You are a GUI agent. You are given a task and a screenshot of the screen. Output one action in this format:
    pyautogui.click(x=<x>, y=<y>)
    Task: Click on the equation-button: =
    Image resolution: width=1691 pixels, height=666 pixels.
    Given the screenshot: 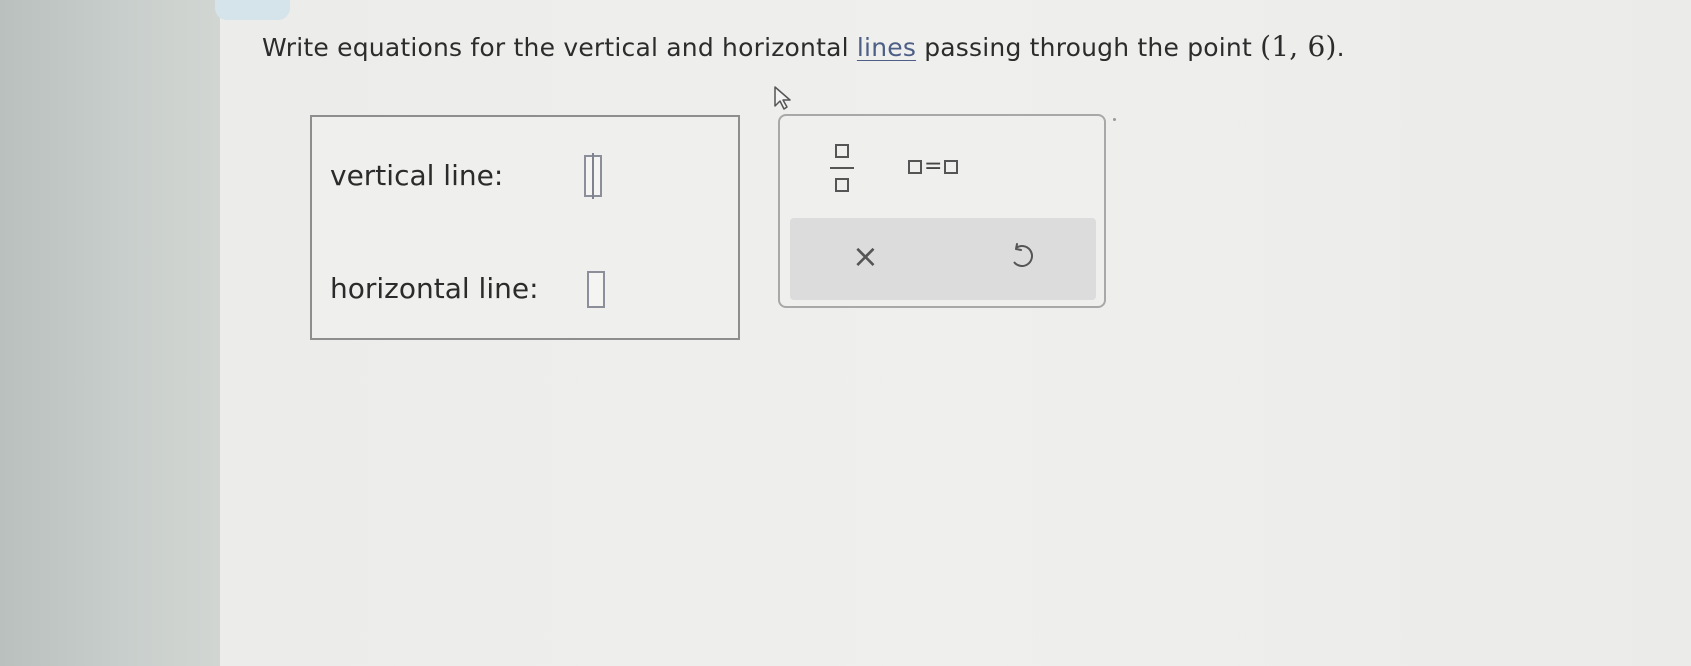 What is the action you would take?
    pyautogui.click(x=933, y=166)
    